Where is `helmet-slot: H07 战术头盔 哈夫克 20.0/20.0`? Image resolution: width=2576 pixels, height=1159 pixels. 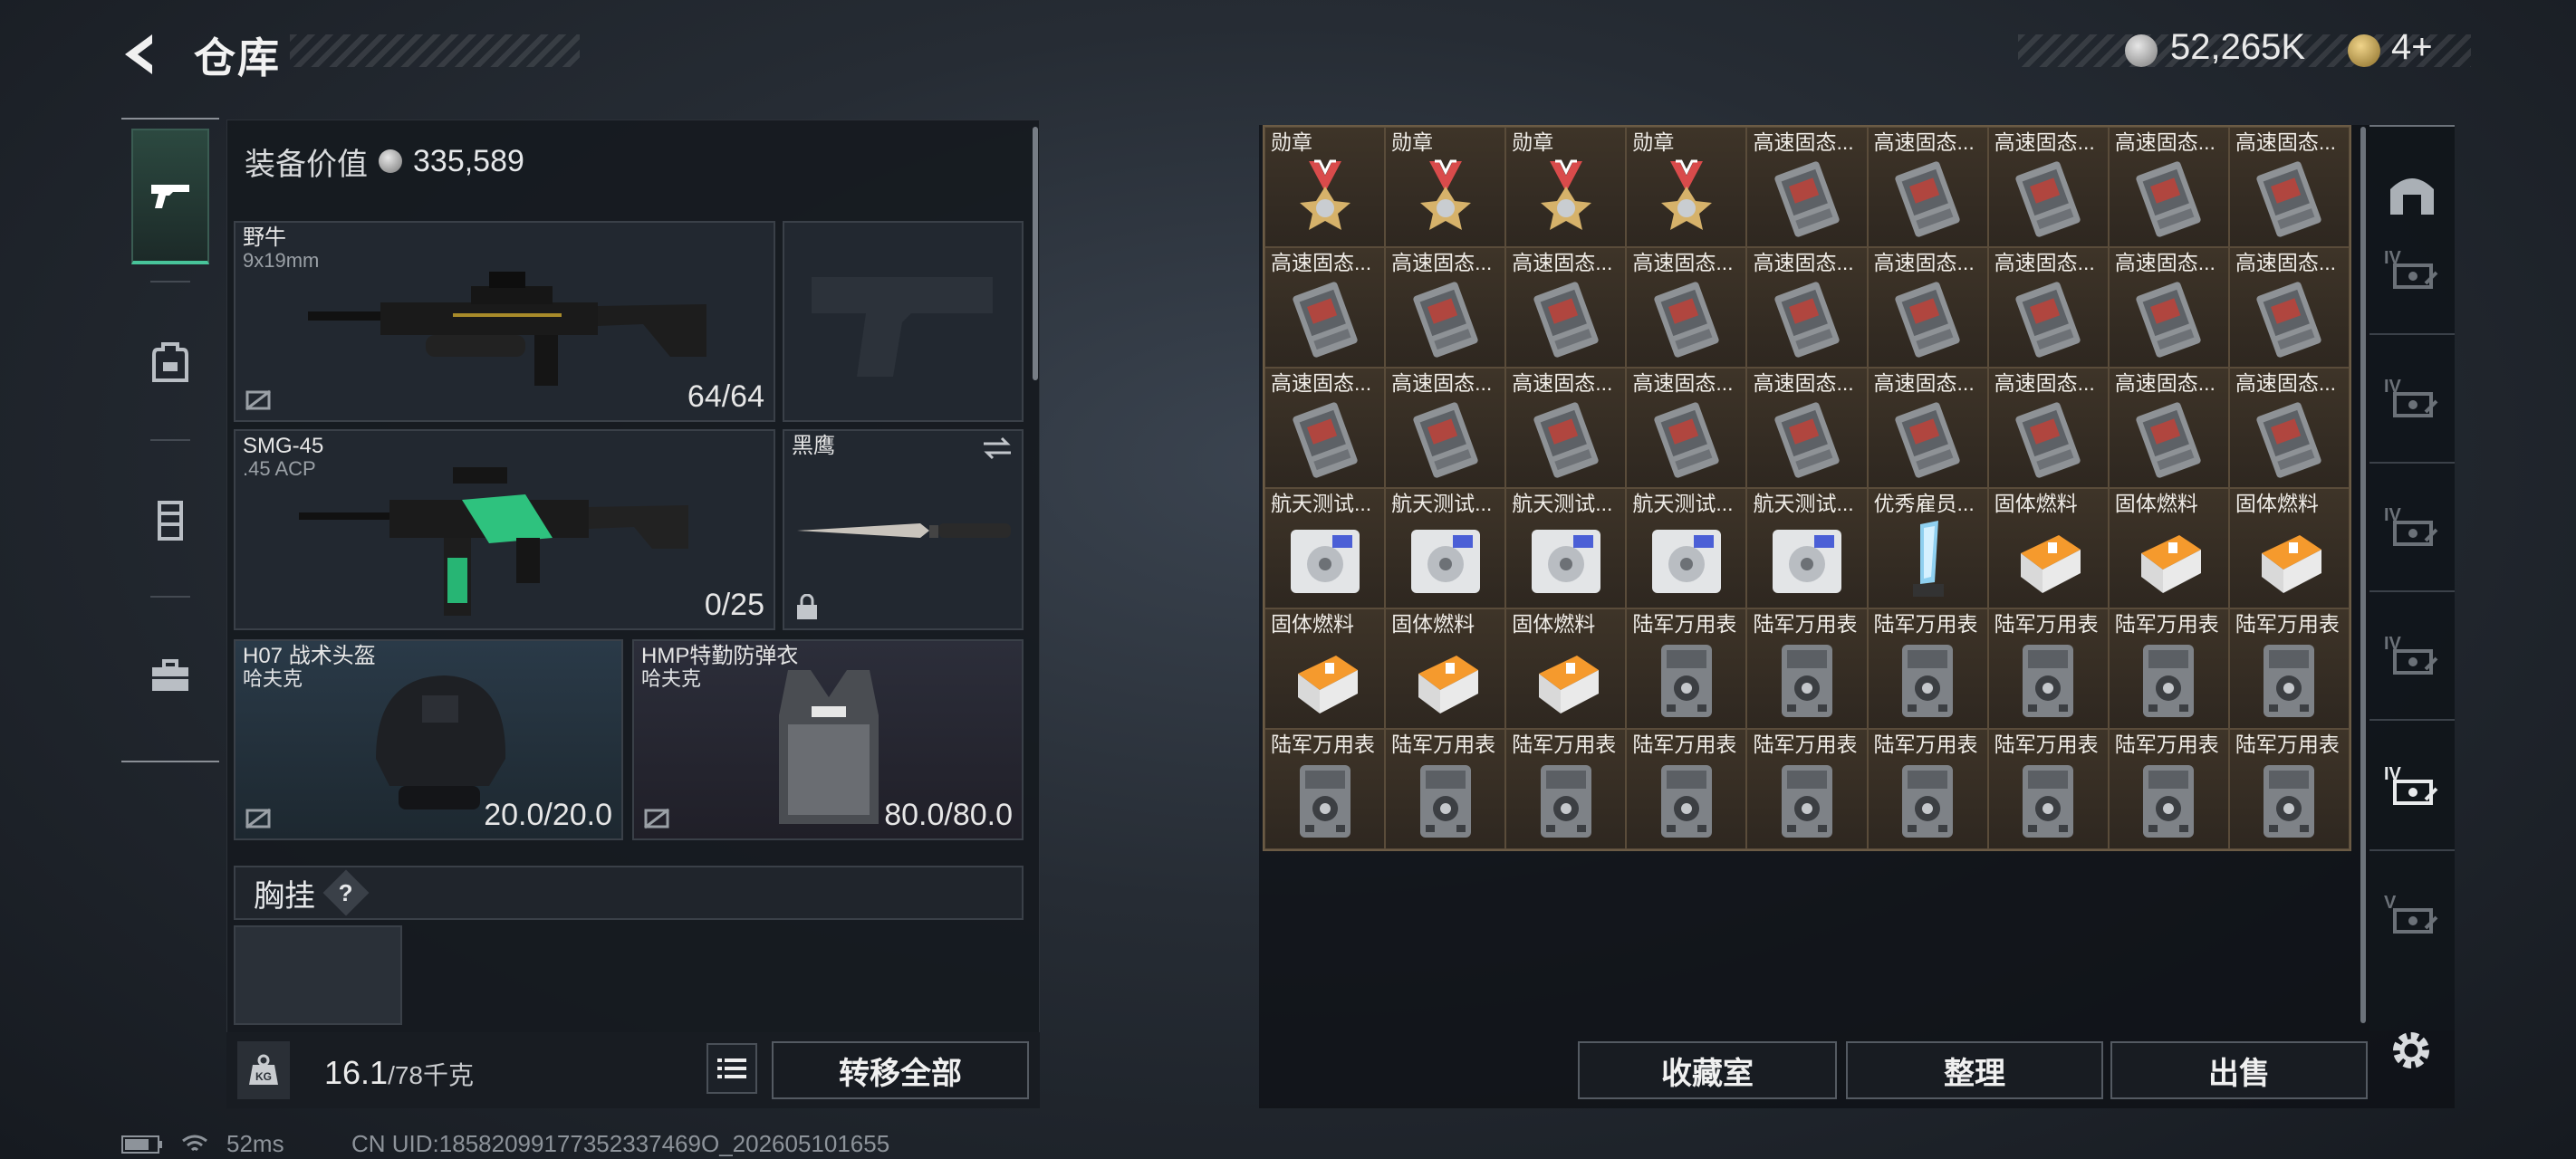 helmet-slot: H07 战术头盔 哈夫克 20.0/20.0 is located at coordinates (428, 739).